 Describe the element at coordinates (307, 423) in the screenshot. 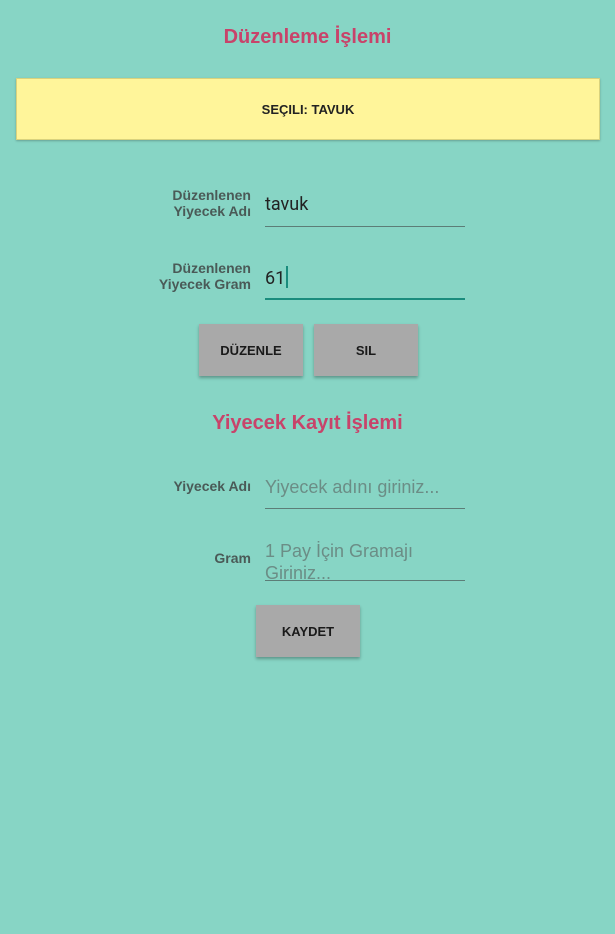

I see `save-section-title: Yiyecek Kayıt İşlemi` at that location.